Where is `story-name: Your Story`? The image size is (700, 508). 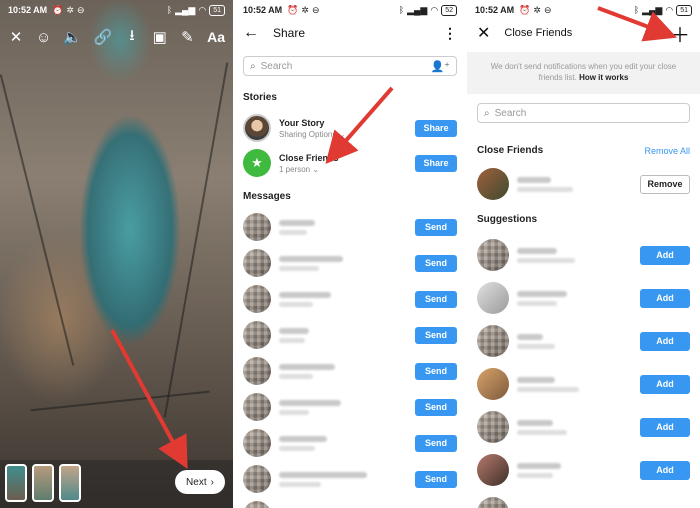
story-name: Your Story is located at coordinates (302, 122).